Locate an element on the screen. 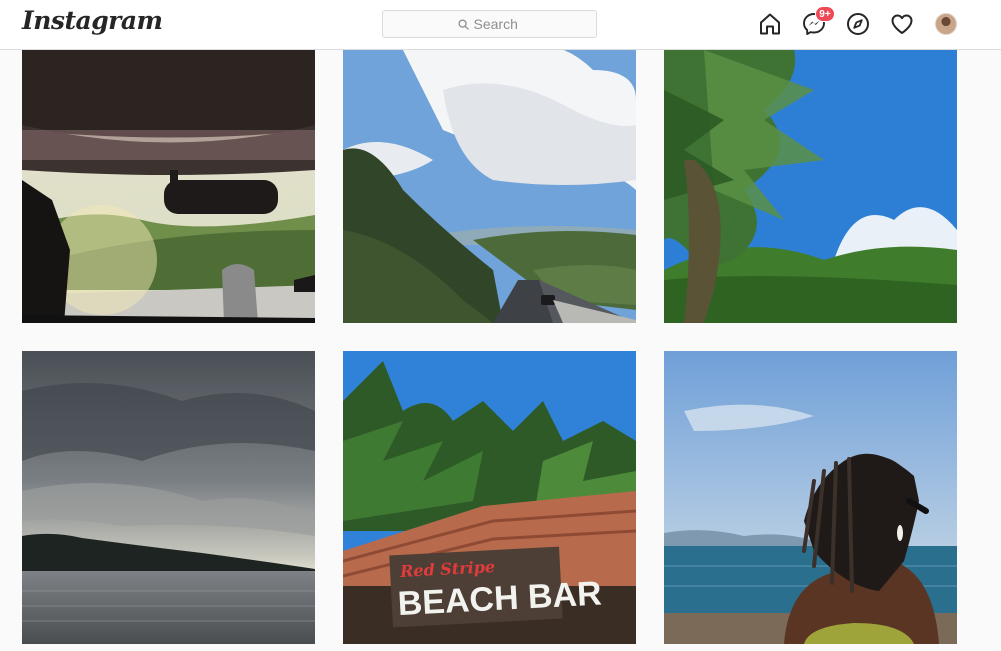 This screenshot has height=651, width=1001. search-box is located at coordinates (489, 24).